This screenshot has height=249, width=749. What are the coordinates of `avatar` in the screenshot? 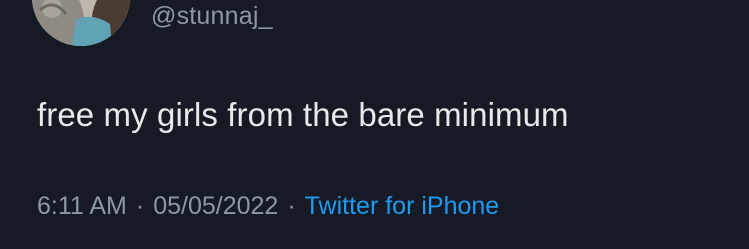 It's located at (81, 23).